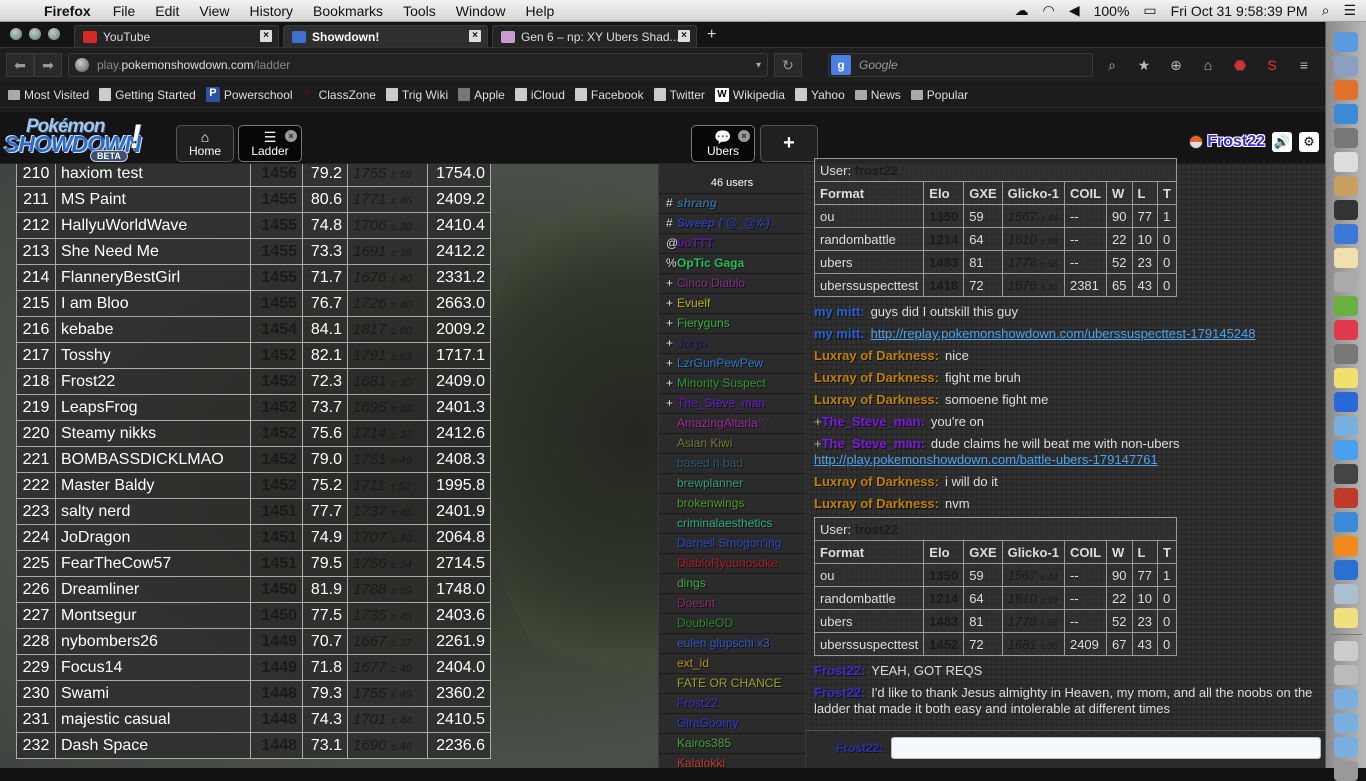 The width and height of the screenshot is (1366, 781). Describe the element at coordinates (1208, 65) in the screenshot. I see `home-icon: ⌂` at that location.